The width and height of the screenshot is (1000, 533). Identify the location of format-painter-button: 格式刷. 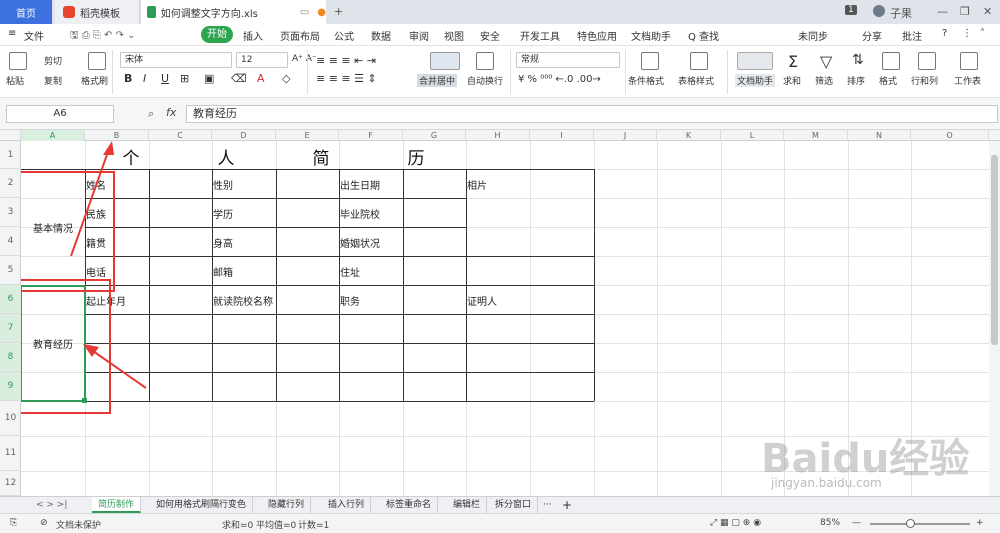
(94, 80).